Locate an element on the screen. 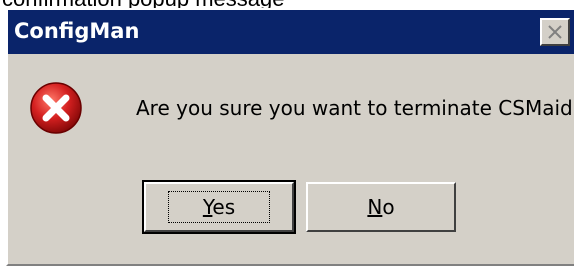 The image size is (574, 268). close-button is located at coordinates (555, 32).